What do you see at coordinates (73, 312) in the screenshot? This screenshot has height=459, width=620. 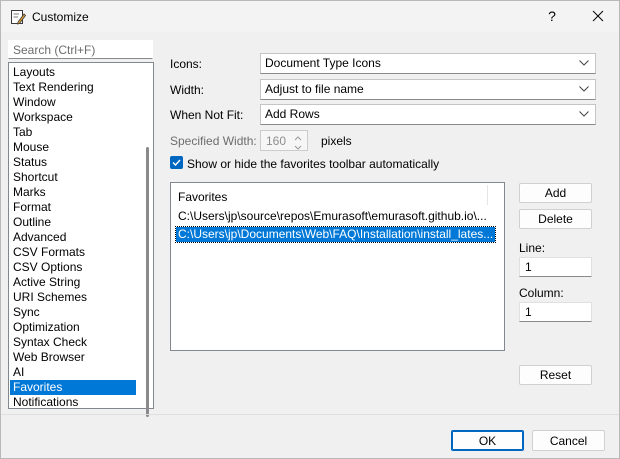 I see `category-item: Sync` at bounding box center [73, 312].